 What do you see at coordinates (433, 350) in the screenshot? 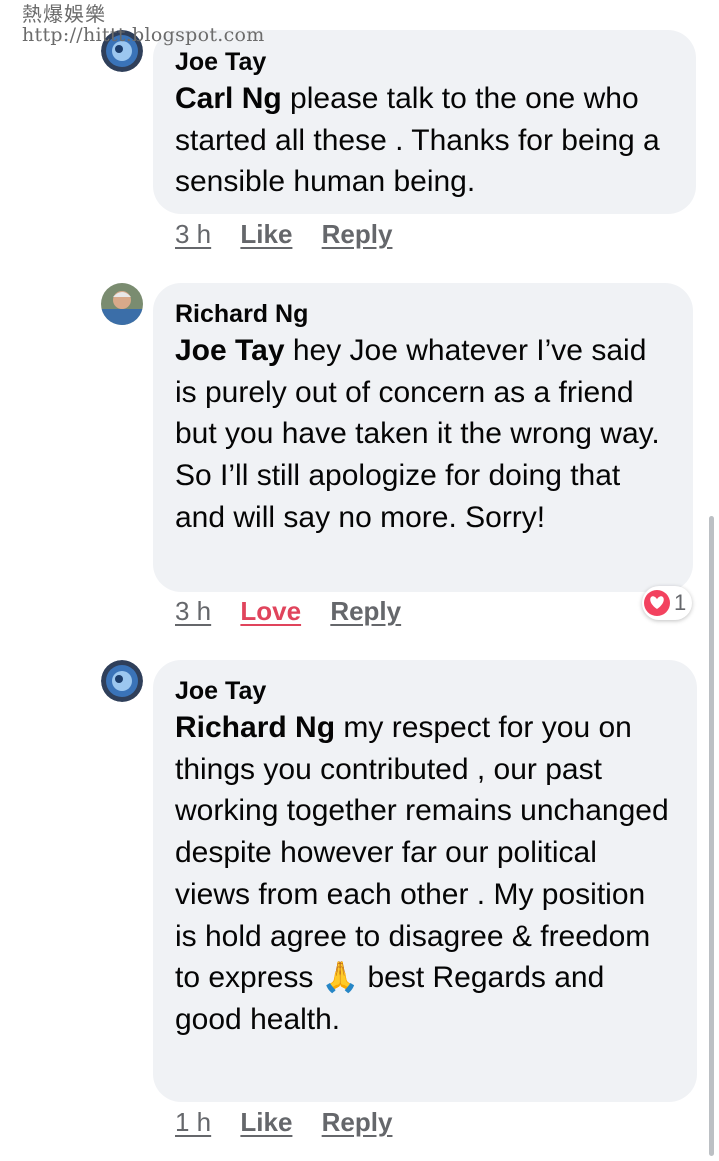
I see `comment-text-line1: hey Joe whatever I’ve` at bounding box center [433, 350].